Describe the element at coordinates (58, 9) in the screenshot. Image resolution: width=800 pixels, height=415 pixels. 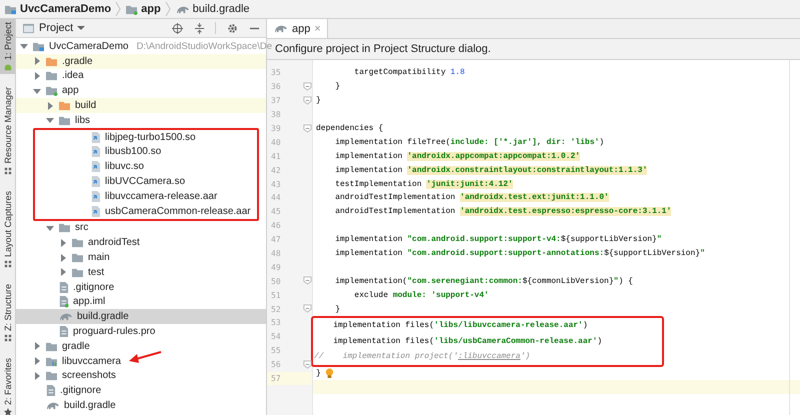
I see `breadcrumb-item: UvcCameraDemo` at that location.